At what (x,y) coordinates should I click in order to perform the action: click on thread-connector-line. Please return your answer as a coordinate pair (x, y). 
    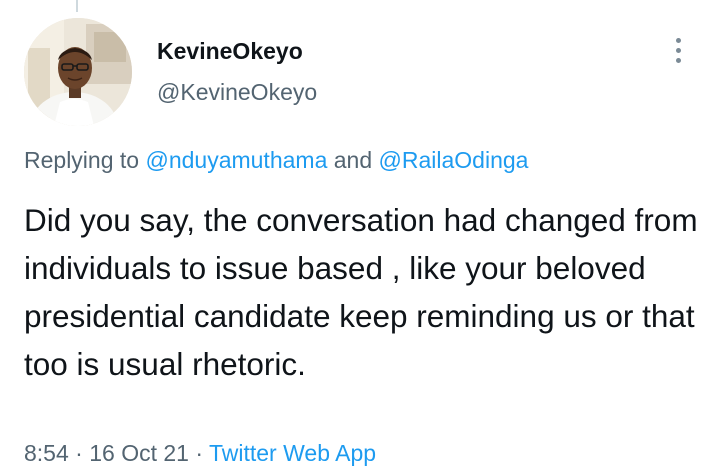
    Looking at the image, I should click on (77, 6).